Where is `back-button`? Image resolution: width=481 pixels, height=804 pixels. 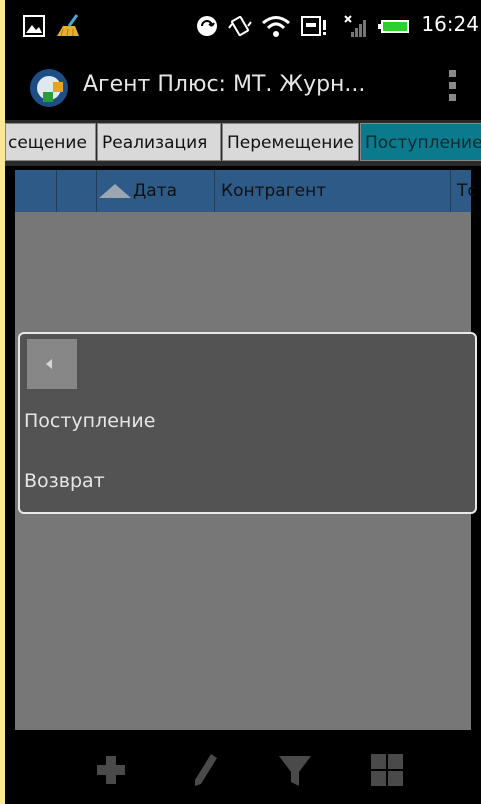 back-button is located at coordinates (52, 364).